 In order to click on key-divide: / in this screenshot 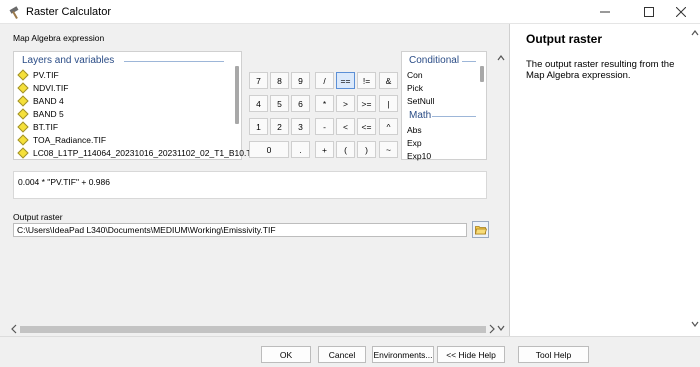, I will do `click(324, 80)`.